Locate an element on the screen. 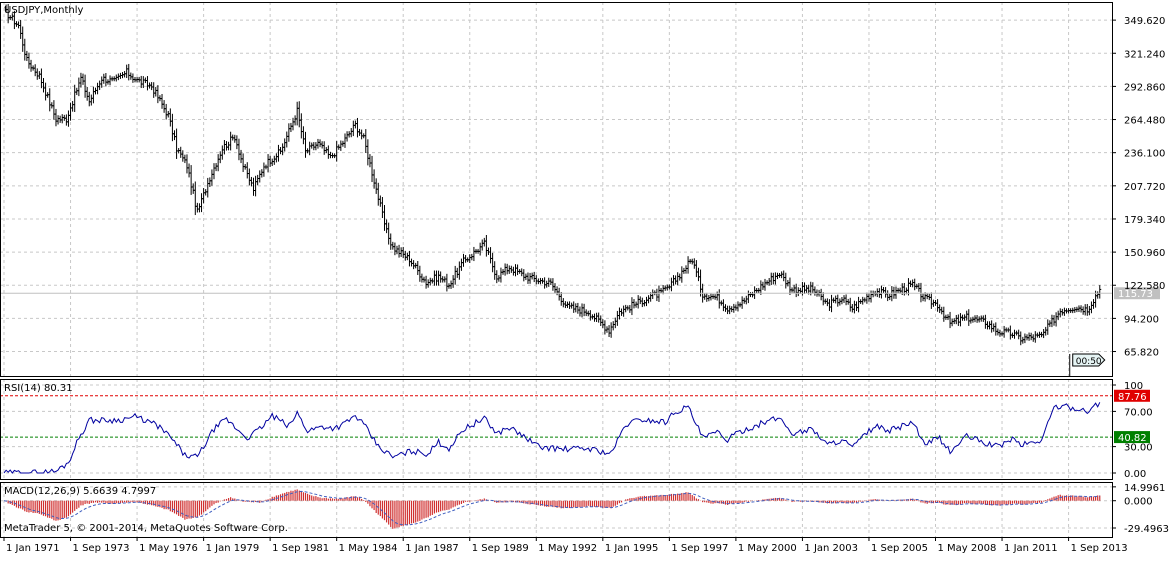 This screenshot has height=561, width=1172. x-tick-label: 1 Sep 2005 is located at coordinates (899, 548).